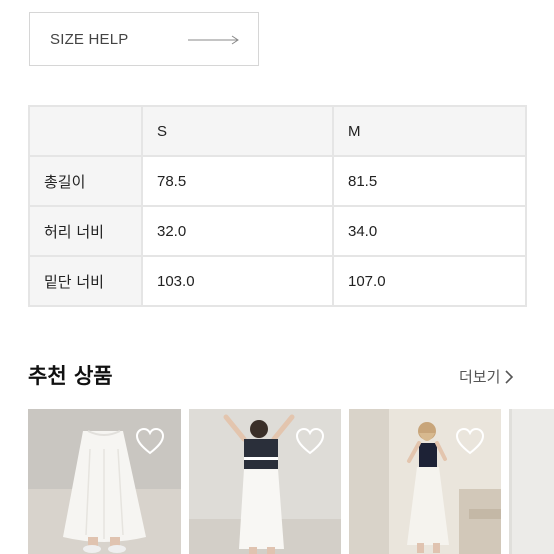 The image size is (554, 554). What do you see at coordinates (480, 377) in the screenshot?
I see `more-label: 더보기` at bounding box center [480, 377].